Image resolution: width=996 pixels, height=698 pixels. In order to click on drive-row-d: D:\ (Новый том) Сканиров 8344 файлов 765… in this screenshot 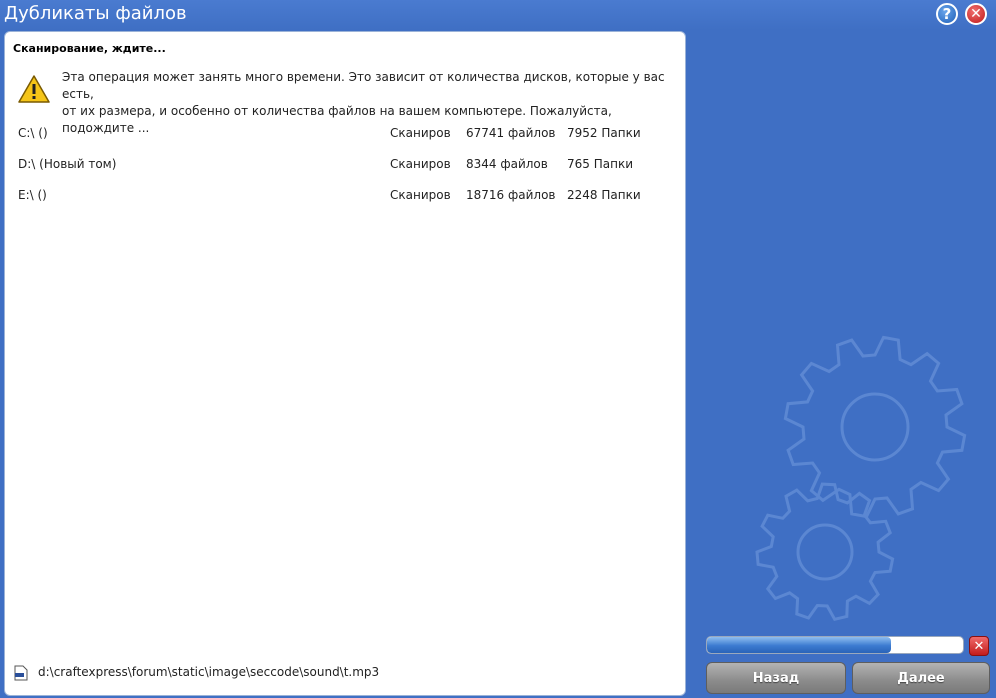, I will do `click(346, 166)`.